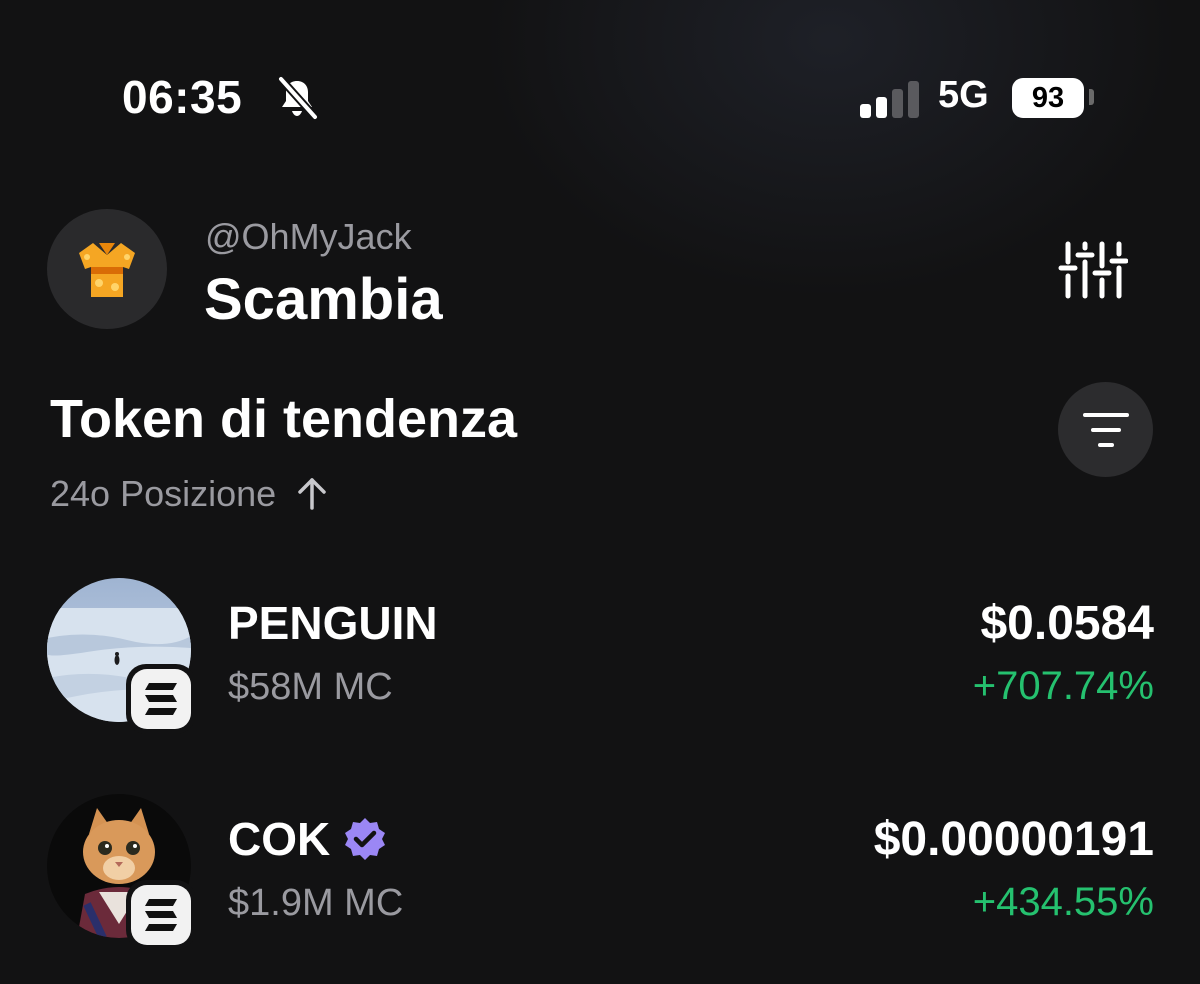  I want to click on token-symbol: COK, so click(279, 839).